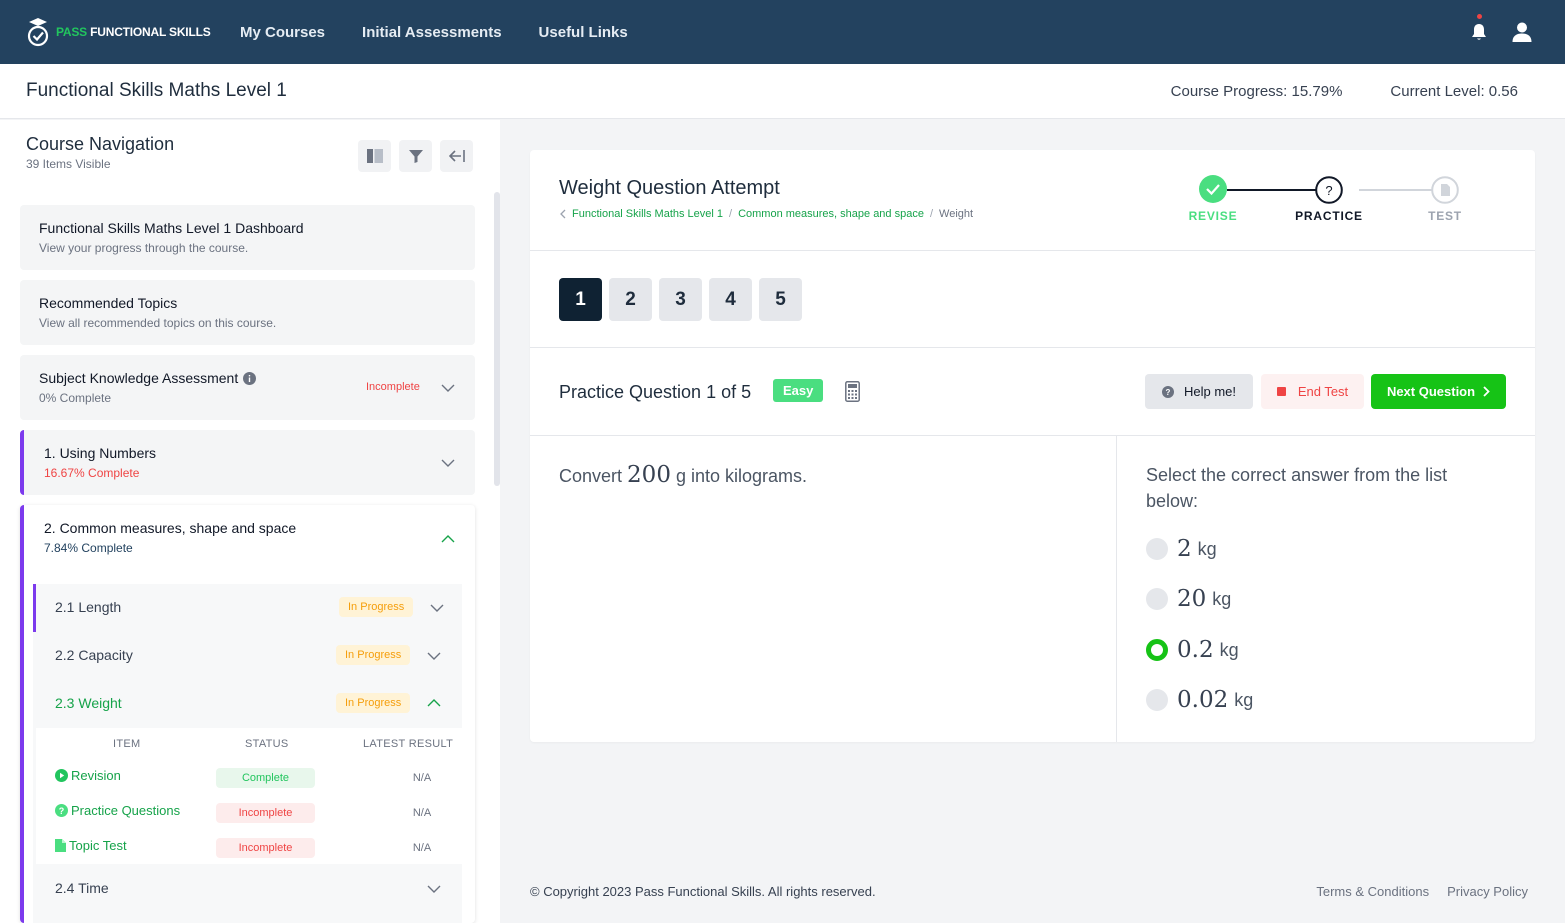 This screenshot has height=923, width=1565. I want to click on play-circle-icon, so click(61, 775).